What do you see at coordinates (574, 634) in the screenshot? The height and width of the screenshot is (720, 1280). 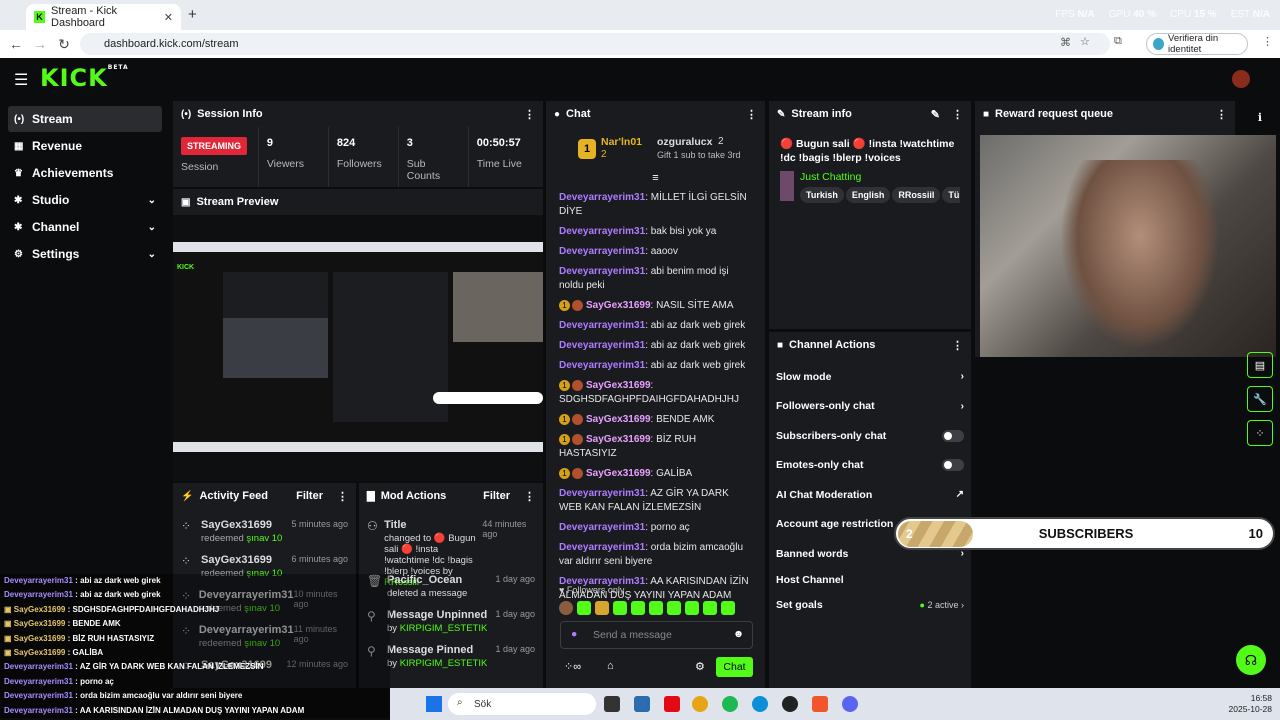 I see `mic-icon: ●` at bounding box center [574, 634].